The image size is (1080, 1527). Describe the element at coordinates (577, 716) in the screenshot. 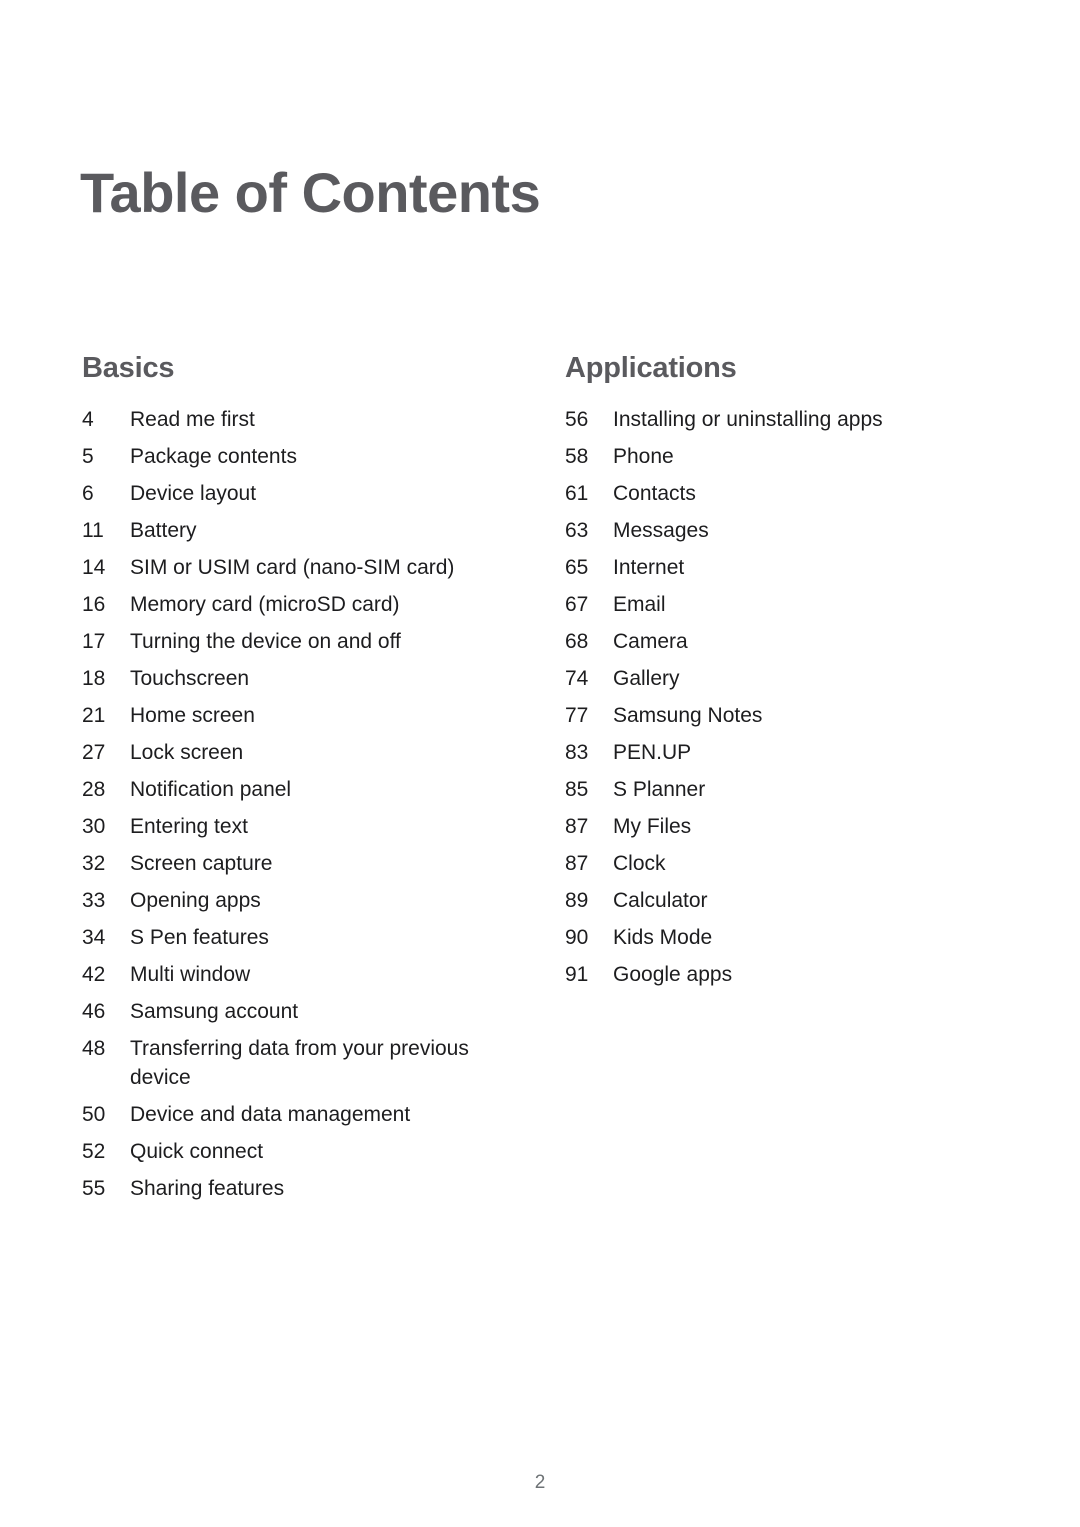

I see `toc-entry-page-number: 77` at that location.